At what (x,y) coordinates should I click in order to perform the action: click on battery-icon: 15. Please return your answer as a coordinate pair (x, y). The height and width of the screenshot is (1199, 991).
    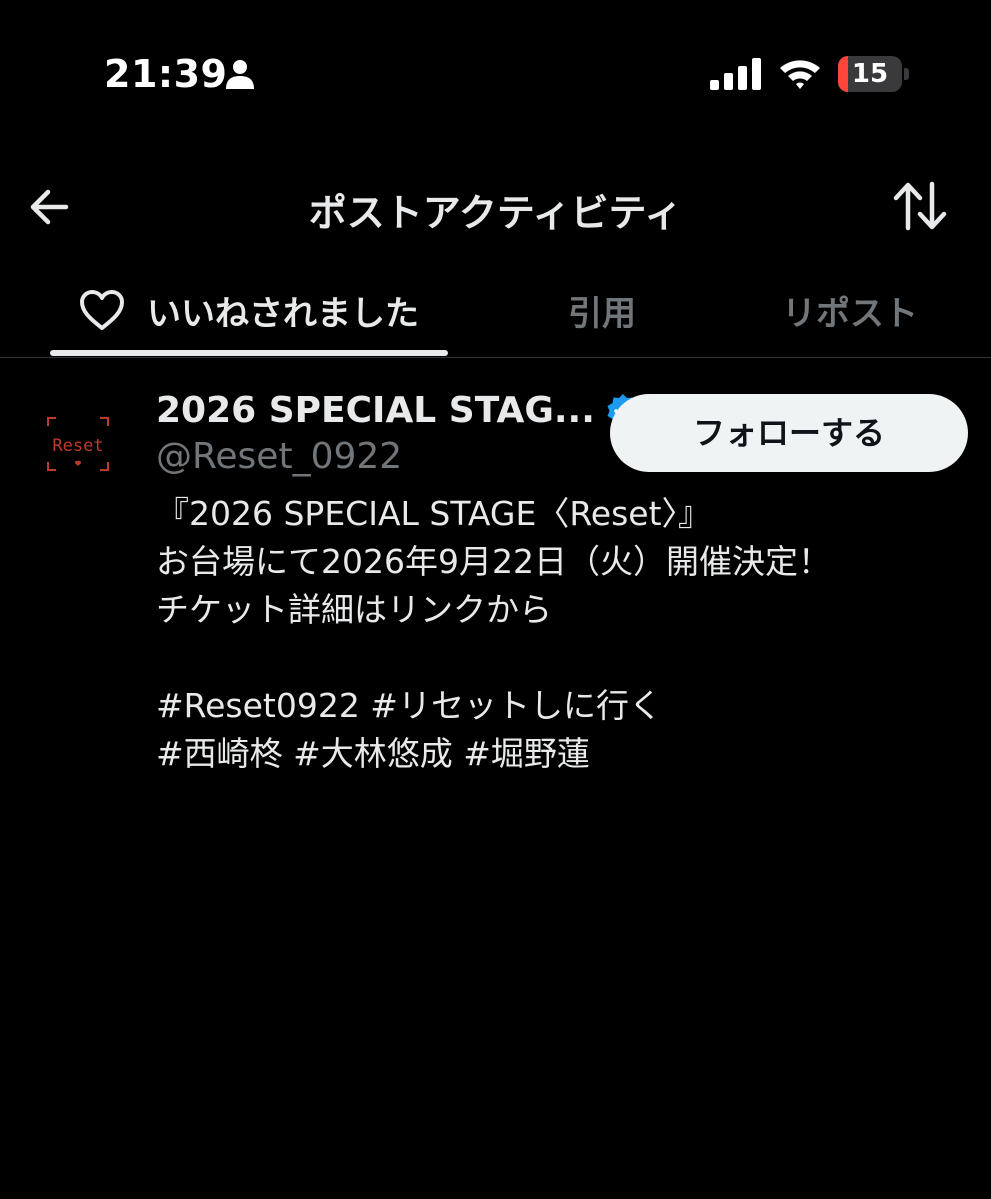
    Looking at the image, I should click on (874, 74).